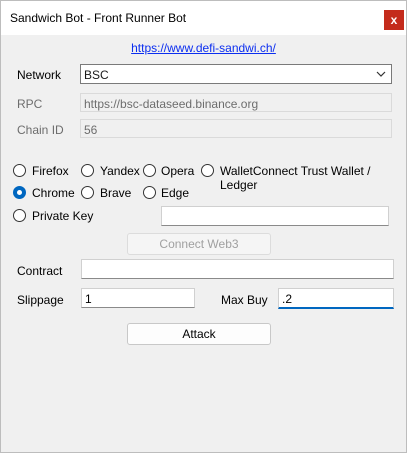 Image resolution: width=407 pixels, height=453 pixels. What do you see at coordinates (19, 192) in the screenshot?
I see `radio-chrome` at bounding box center [19, 192].